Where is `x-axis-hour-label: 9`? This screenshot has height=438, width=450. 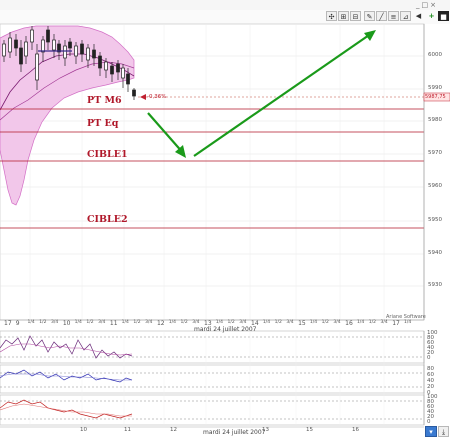
x-axis-hour-label: 9 is located at coordinates (17, 323).